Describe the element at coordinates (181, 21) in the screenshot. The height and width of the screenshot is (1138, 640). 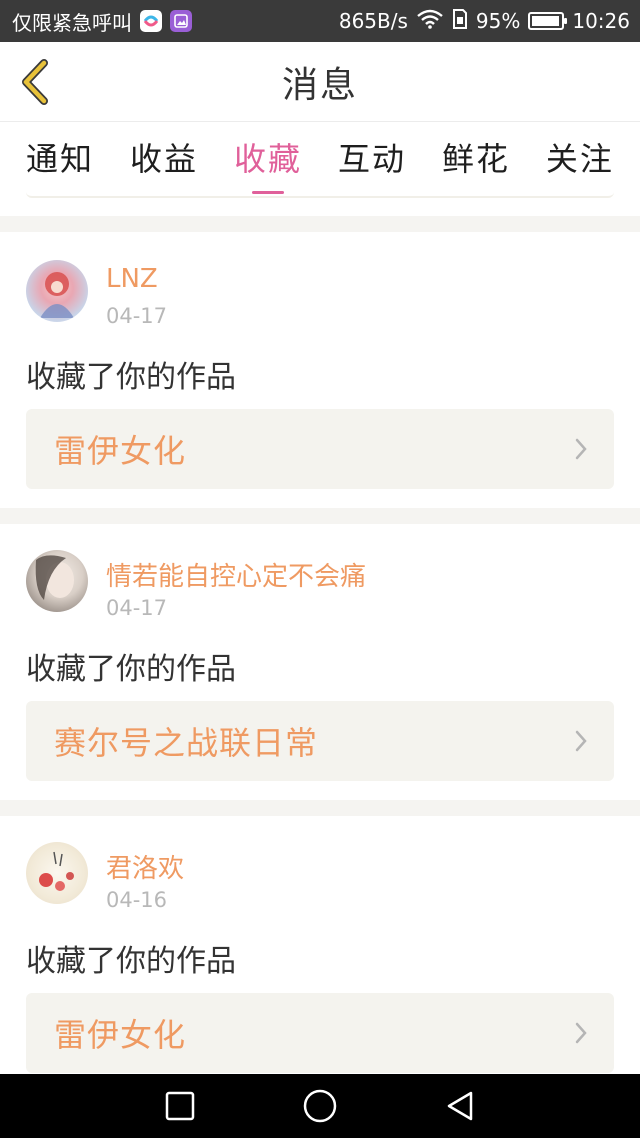
I see `gallery-notification-icon` at that location.